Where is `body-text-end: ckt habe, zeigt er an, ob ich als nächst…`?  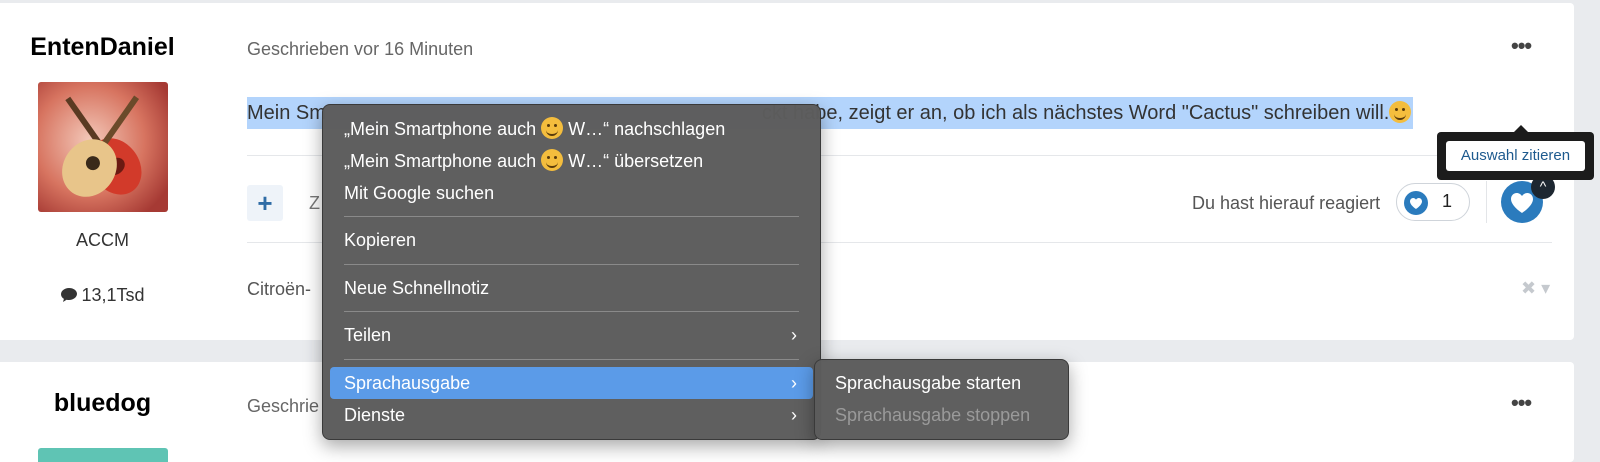 body-text-end: ckt habe, zeigt er an, ob ich als nächst… is located at coordinates (1075, 113).